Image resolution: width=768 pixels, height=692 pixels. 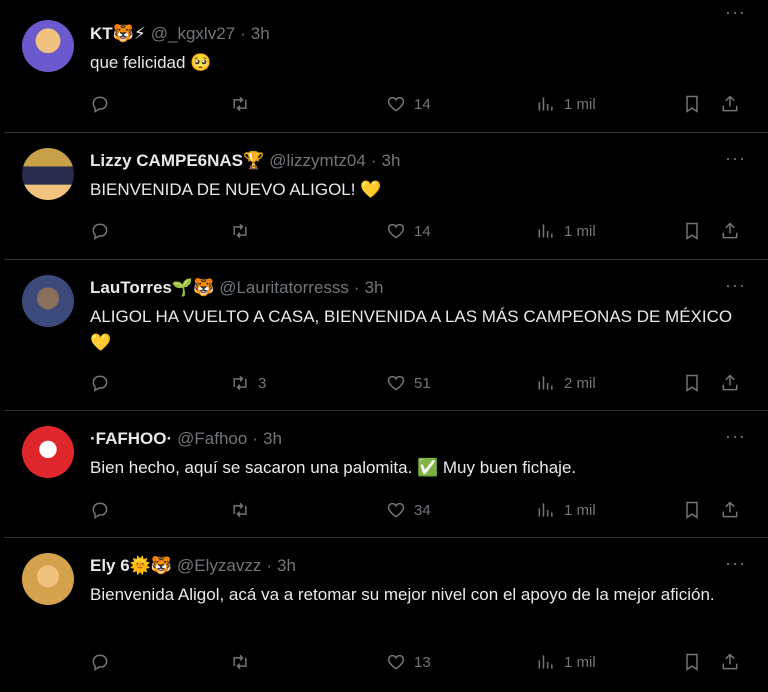 What do you see at coordinates (317, 161) in the screenshot?
I see `user-handle: @lizzymtz04` at bounding box center [317, 161].